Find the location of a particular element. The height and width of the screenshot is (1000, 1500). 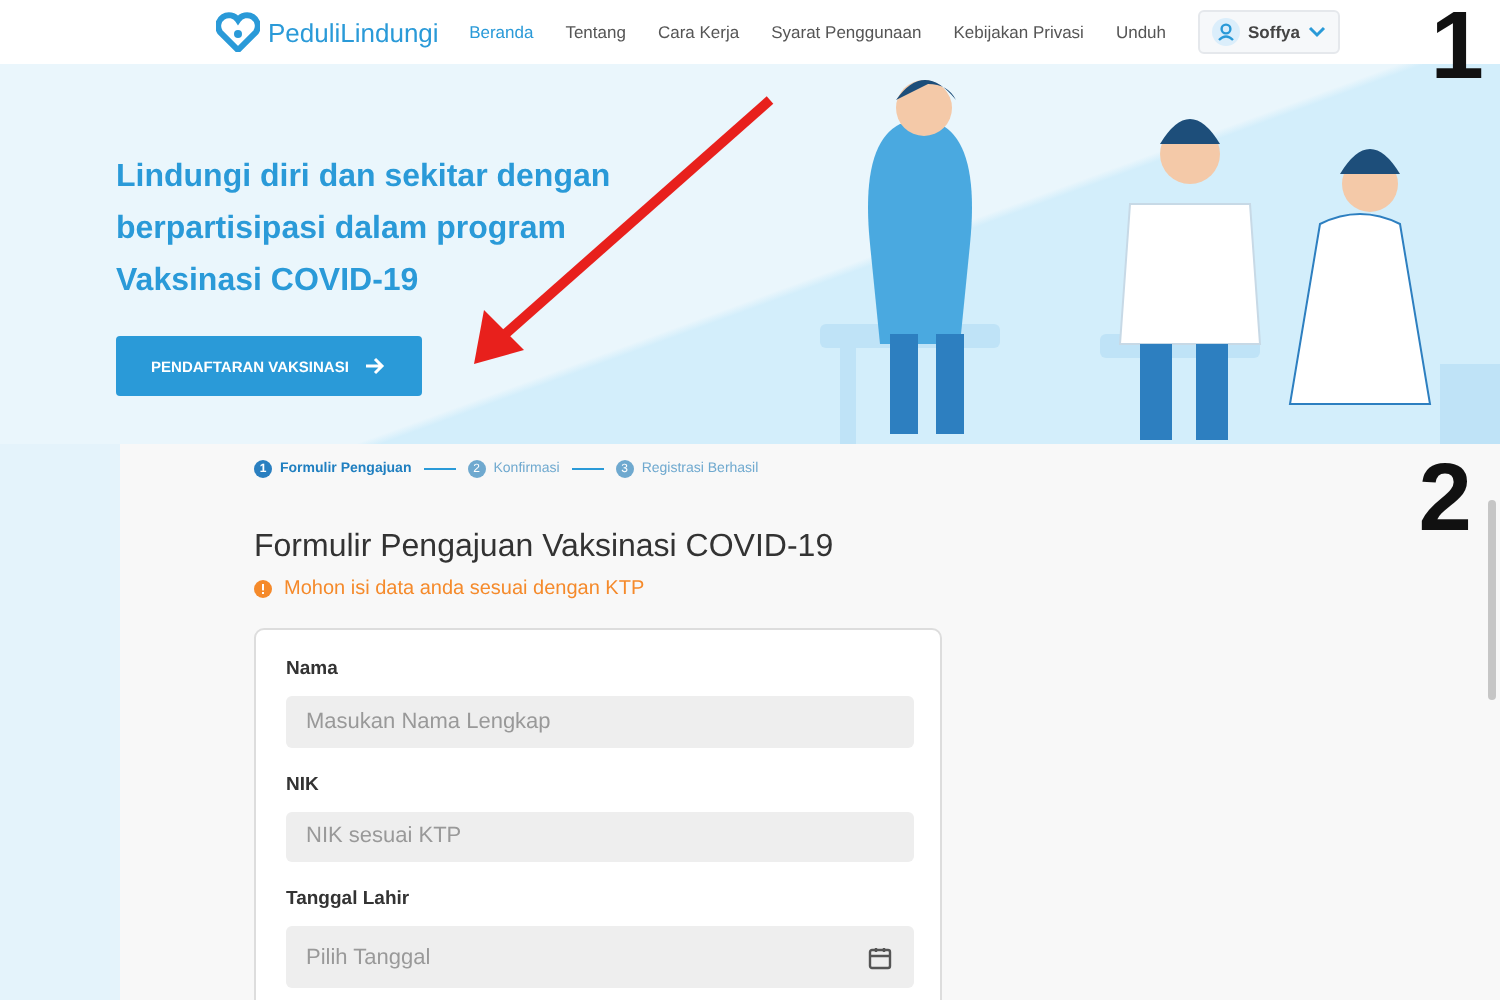

nav-link: Syarat Penggunaan is located at coordinates (846, 32).